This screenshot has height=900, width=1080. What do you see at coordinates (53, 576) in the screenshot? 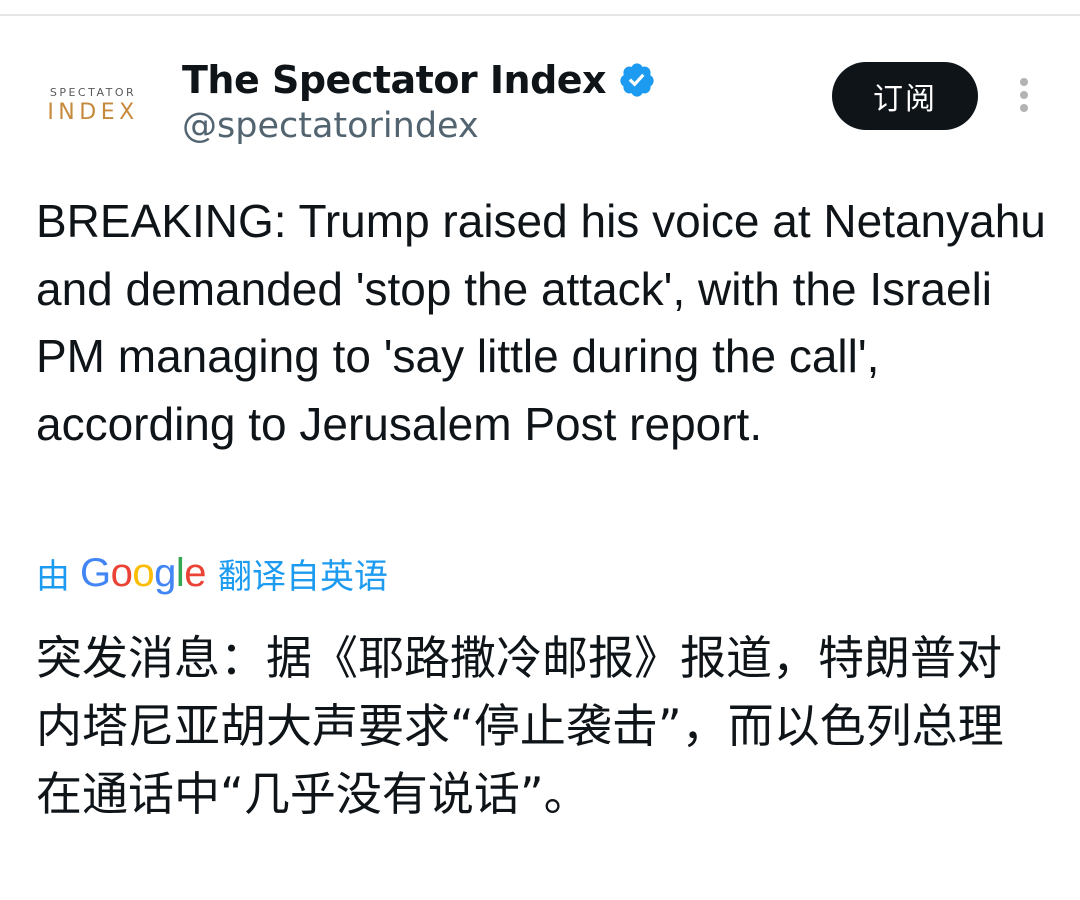
I see `translated-by-label: 由` at bounding box center [53, 576].